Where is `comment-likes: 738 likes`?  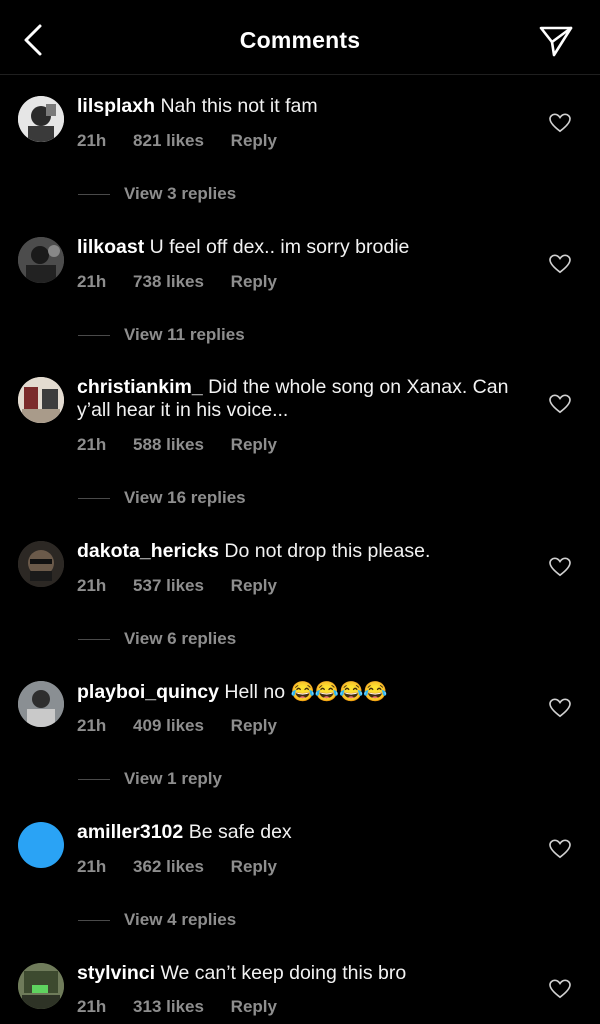
comment-likes: 738 likes is located at coordinates (168, 281).